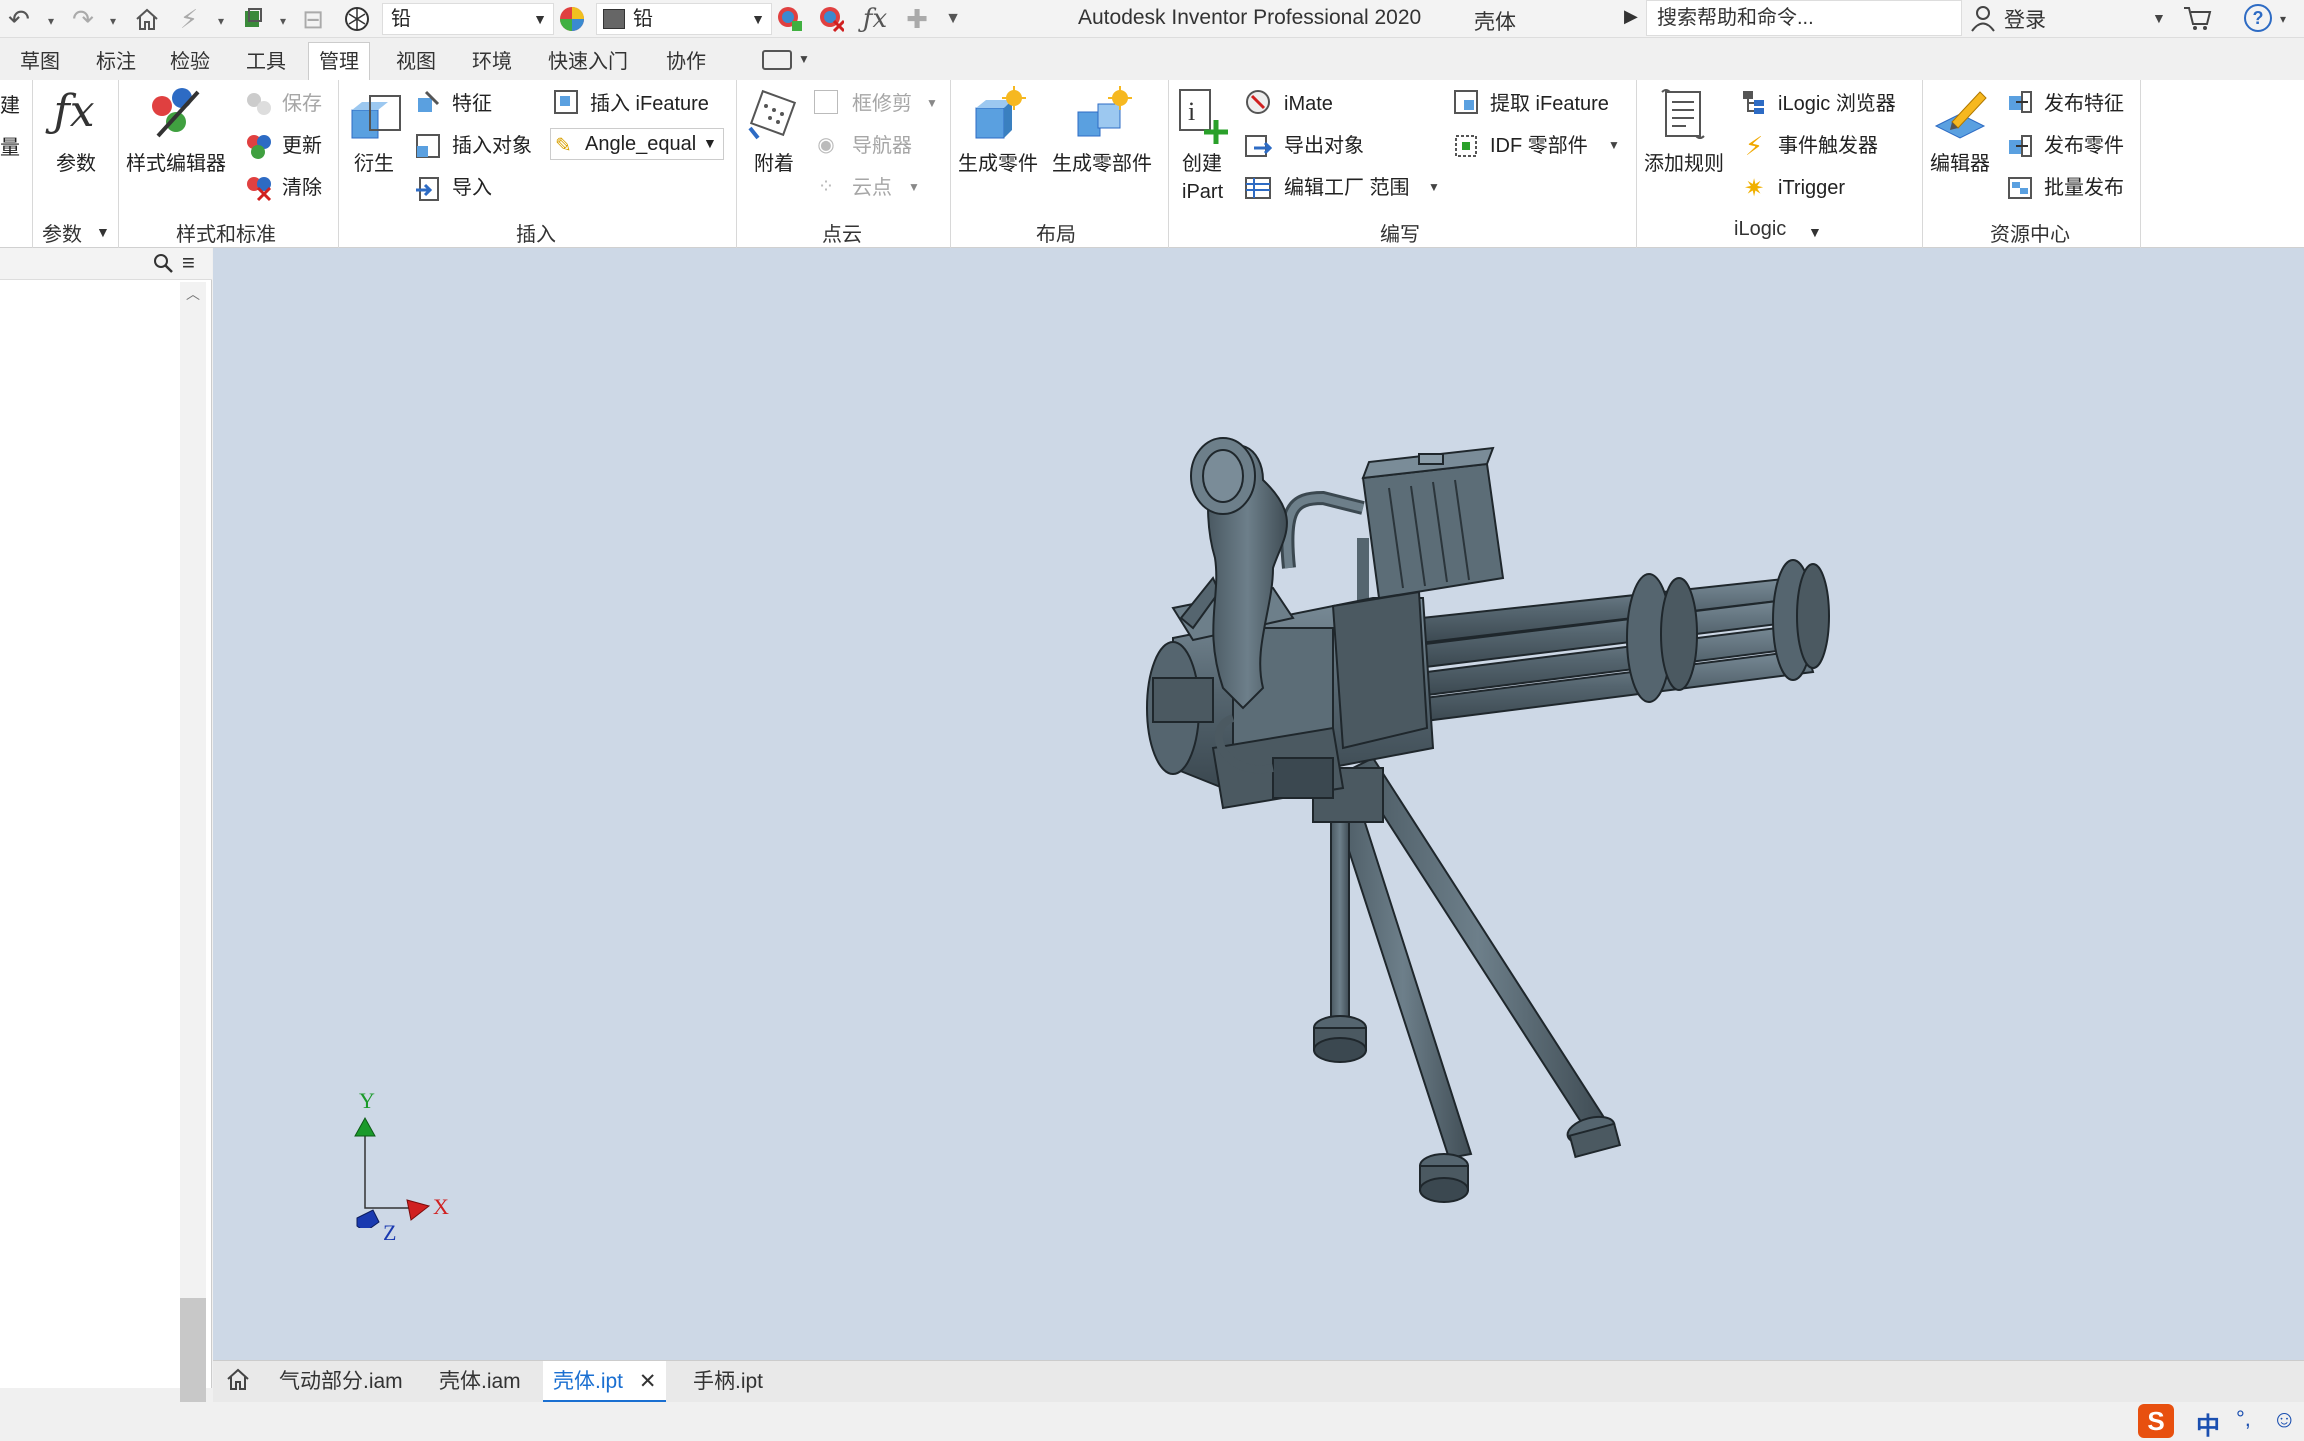 Image resolution: width=2304 pixels, height=1441 pixels. Describe the element at coordinates (1203, 115) in the screenshot. I see `create-ipart-icon: i` at that location.